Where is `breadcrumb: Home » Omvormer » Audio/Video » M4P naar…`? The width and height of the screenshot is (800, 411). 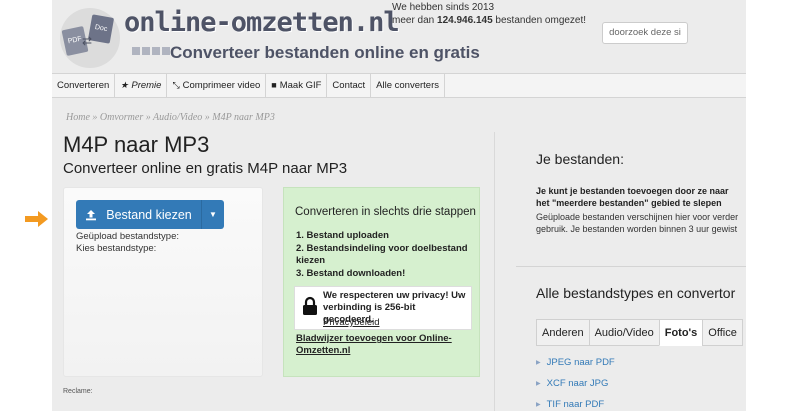
breadcrumb: Home » Omvormer » Audio/Video » M4P naar… is located at coordinates (170, 117).